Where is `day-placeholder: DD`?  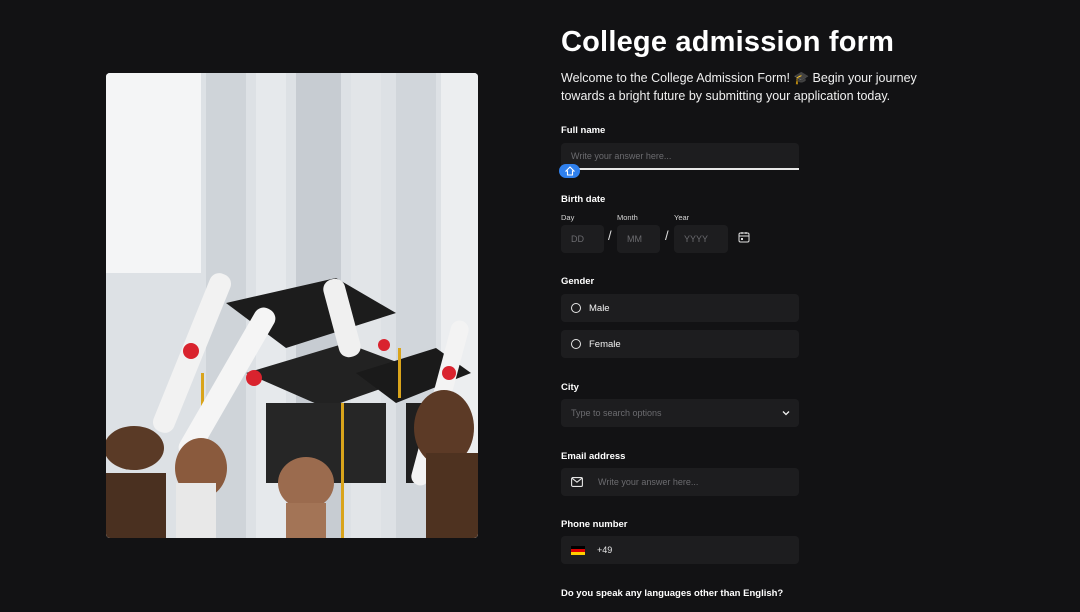
day-placeholder: DD is located at coordinates (577, 239).